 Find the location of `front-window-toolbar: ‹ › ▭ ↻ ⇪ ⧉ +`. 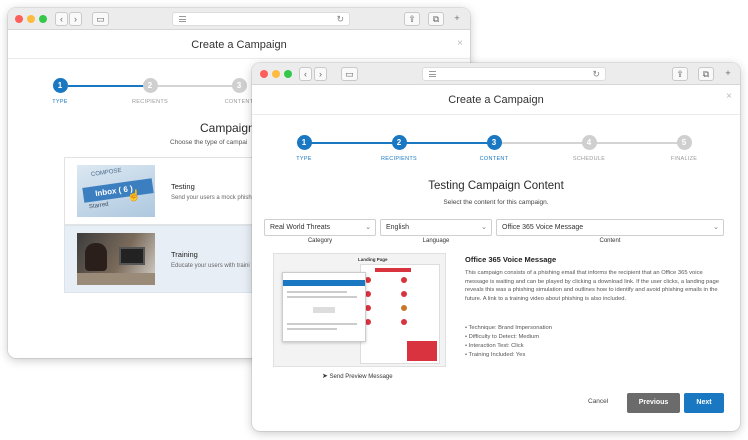

front-window-toolbar: ‹ › ▭ ↻ ⇪ ⧉ + is located at coordinates (496, 74).